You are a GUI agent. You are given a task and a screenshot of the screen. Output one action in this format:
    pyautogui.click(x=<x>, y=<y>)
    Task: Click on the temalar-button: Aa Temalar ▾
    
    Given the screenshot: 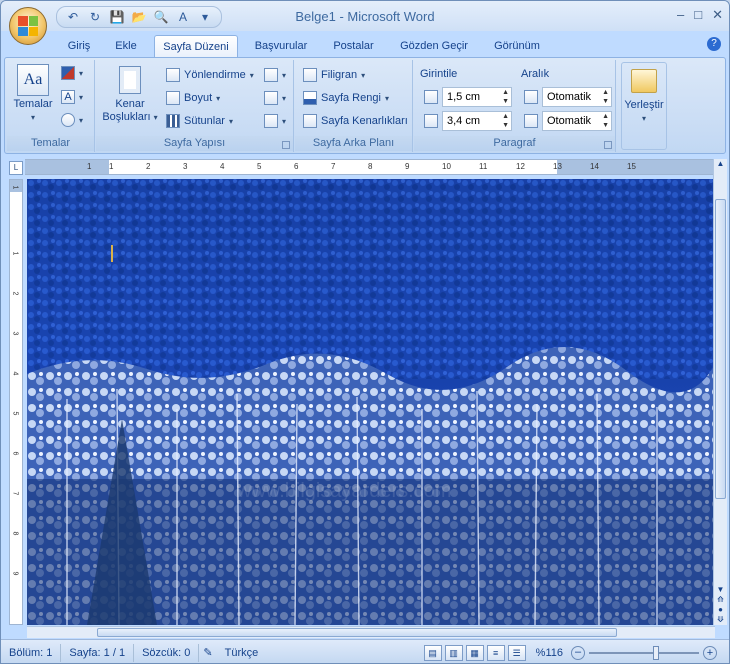 What is the action you would take?
    pyautogui.click(x=33, y=94)
    